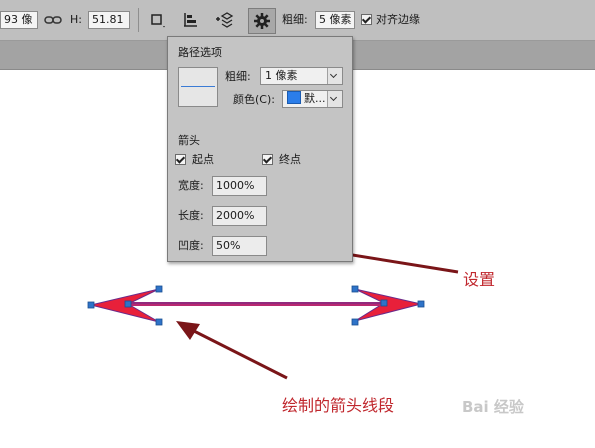 The height and width of the screenshot is (448, 595). I want to click on arrow-concavity-input: 50%, so click(239, 246).